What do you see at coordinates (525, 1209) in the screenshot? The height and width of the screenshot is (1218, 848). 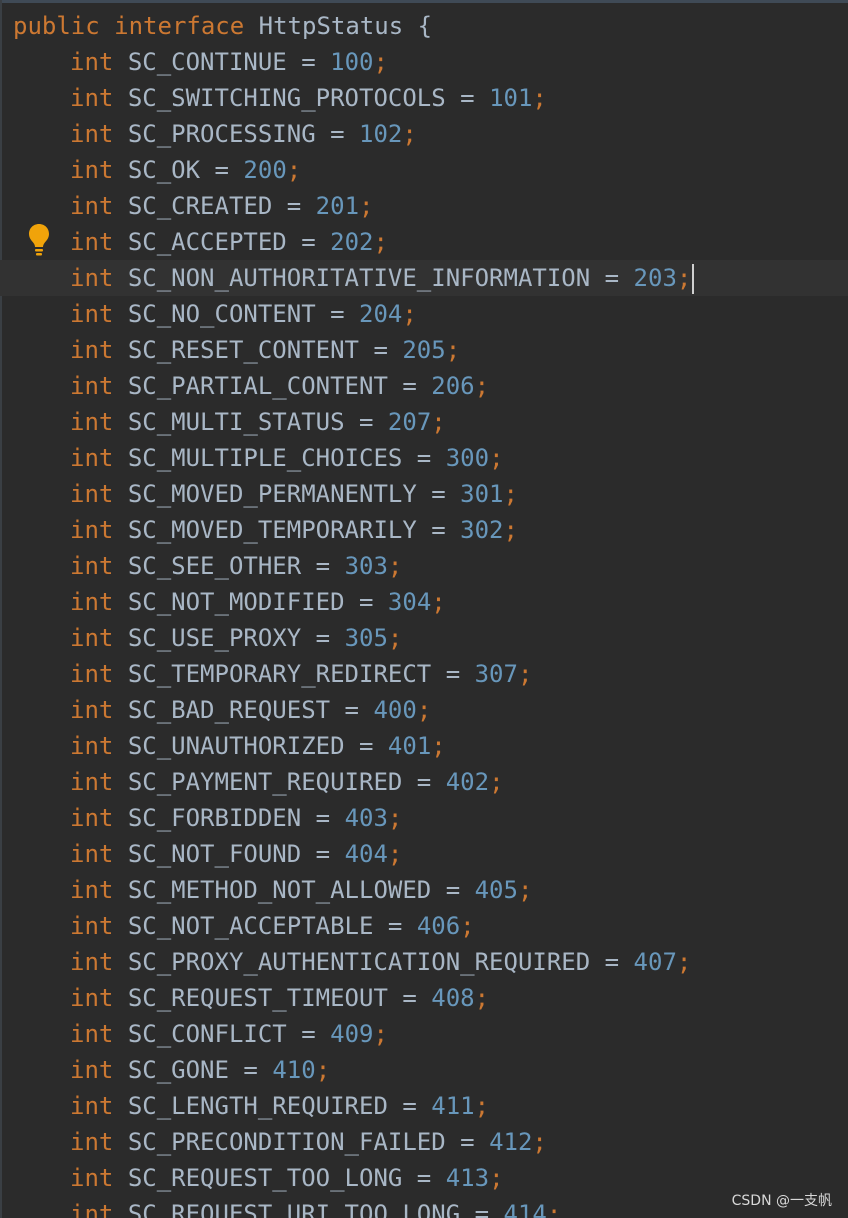 I see `constant-value: 414` at bounding box center [525, 1209].